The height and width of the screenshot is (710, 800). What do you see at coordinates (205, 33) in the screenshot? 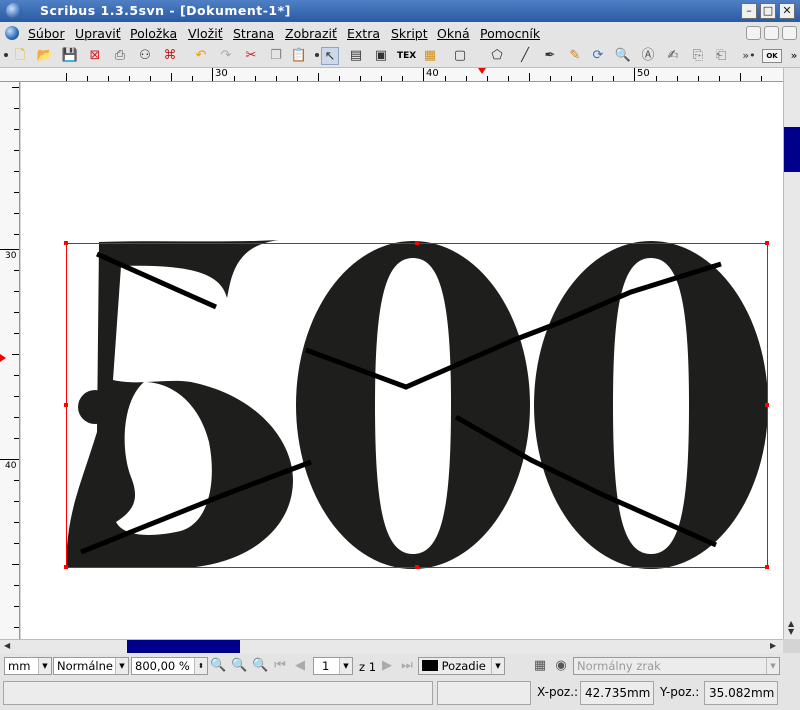
I see `menu-insert: Vložiť` at bounding box center [205, 33].